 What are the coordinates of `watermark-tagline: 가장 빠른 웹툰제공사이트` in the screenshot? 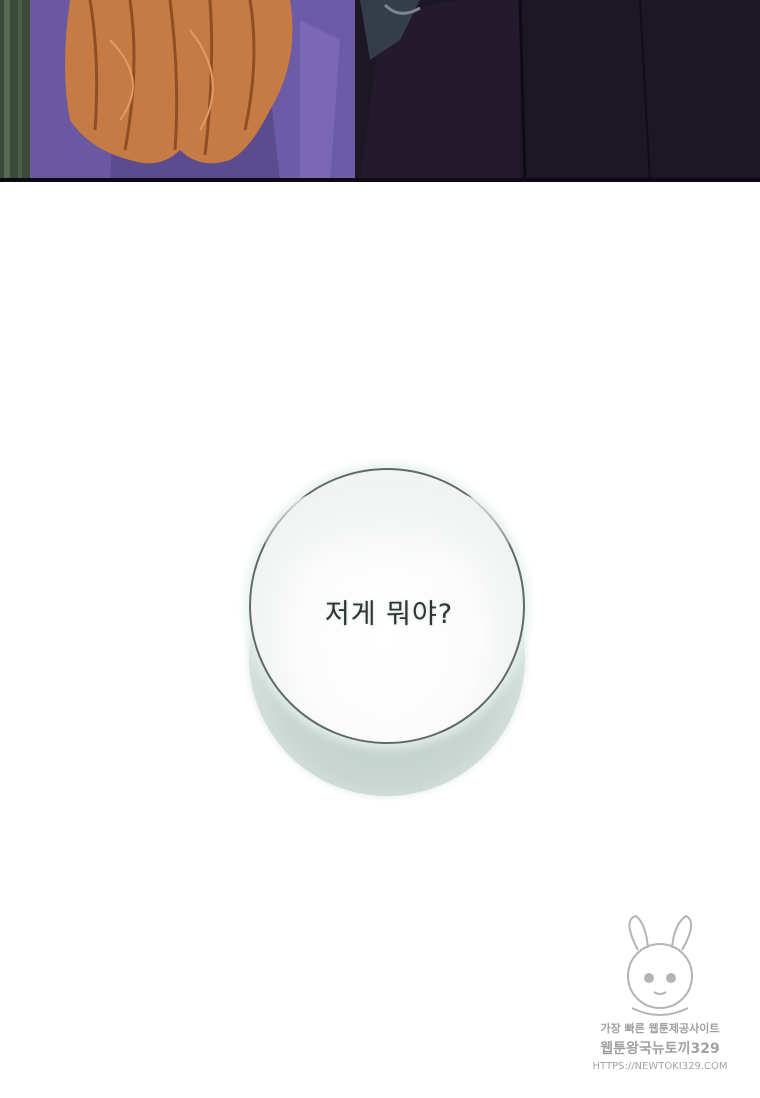 It's located at (660, 1028).